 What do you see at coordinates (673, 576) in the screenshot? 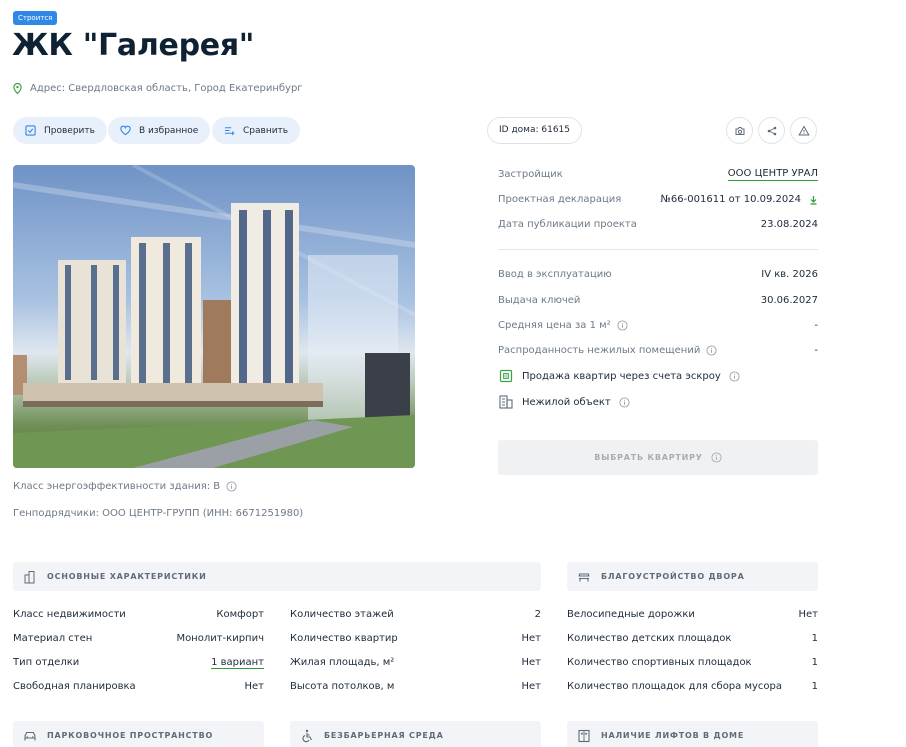
I see `section-yard-title: БЛАГОУСТРОЙСТВО ДВОРА` at bounding box center [673, 576].